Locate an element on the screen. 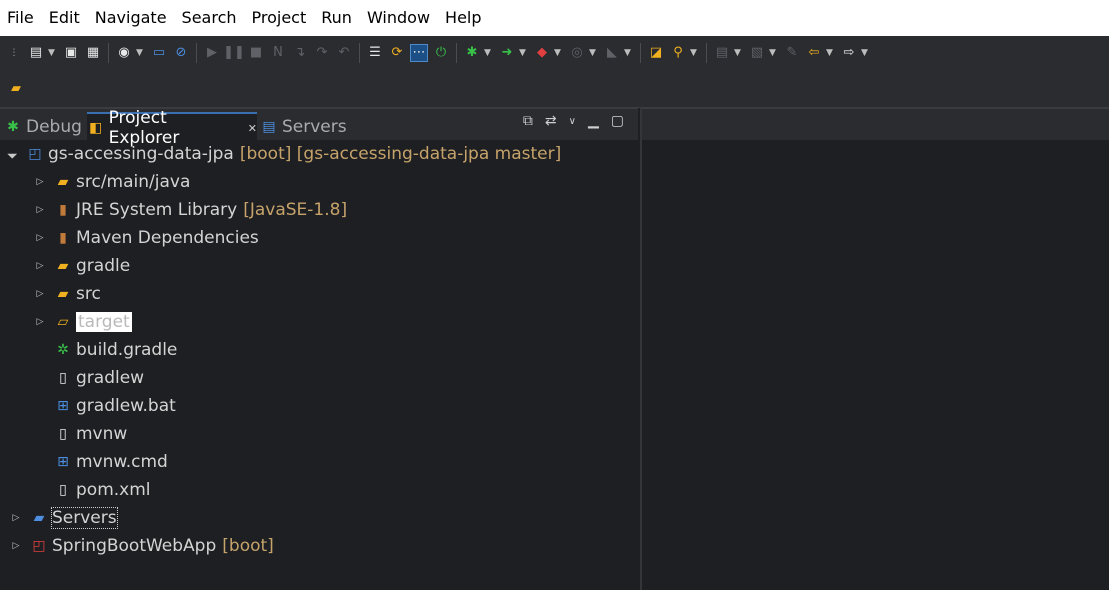 The height and width of the screenshot is (590, 1109). spring-boot-dashboard-icon: ⟳ is located at coordinates (397, 53).